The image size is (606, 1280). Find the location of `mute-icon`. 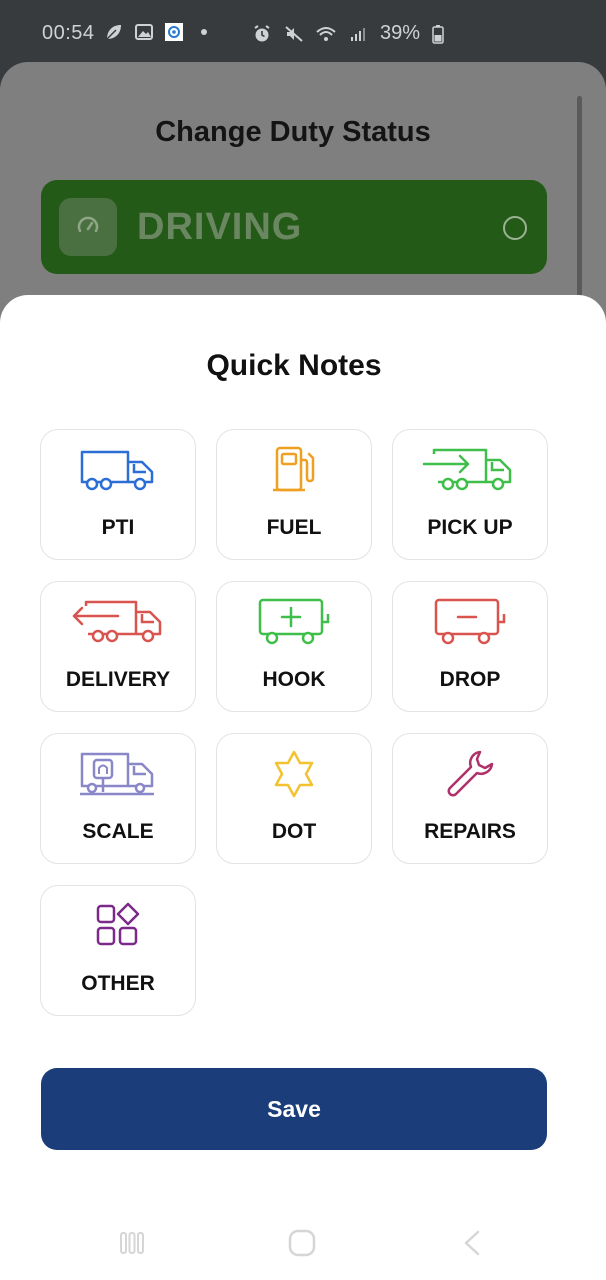

mute-icon is located at coordinates (294, 34).